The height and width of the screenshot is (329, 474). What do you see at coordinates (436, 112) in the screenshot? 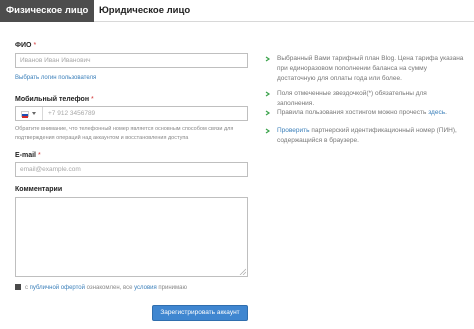
I see `rules-link: здесь` at bounding box center [436, 112].